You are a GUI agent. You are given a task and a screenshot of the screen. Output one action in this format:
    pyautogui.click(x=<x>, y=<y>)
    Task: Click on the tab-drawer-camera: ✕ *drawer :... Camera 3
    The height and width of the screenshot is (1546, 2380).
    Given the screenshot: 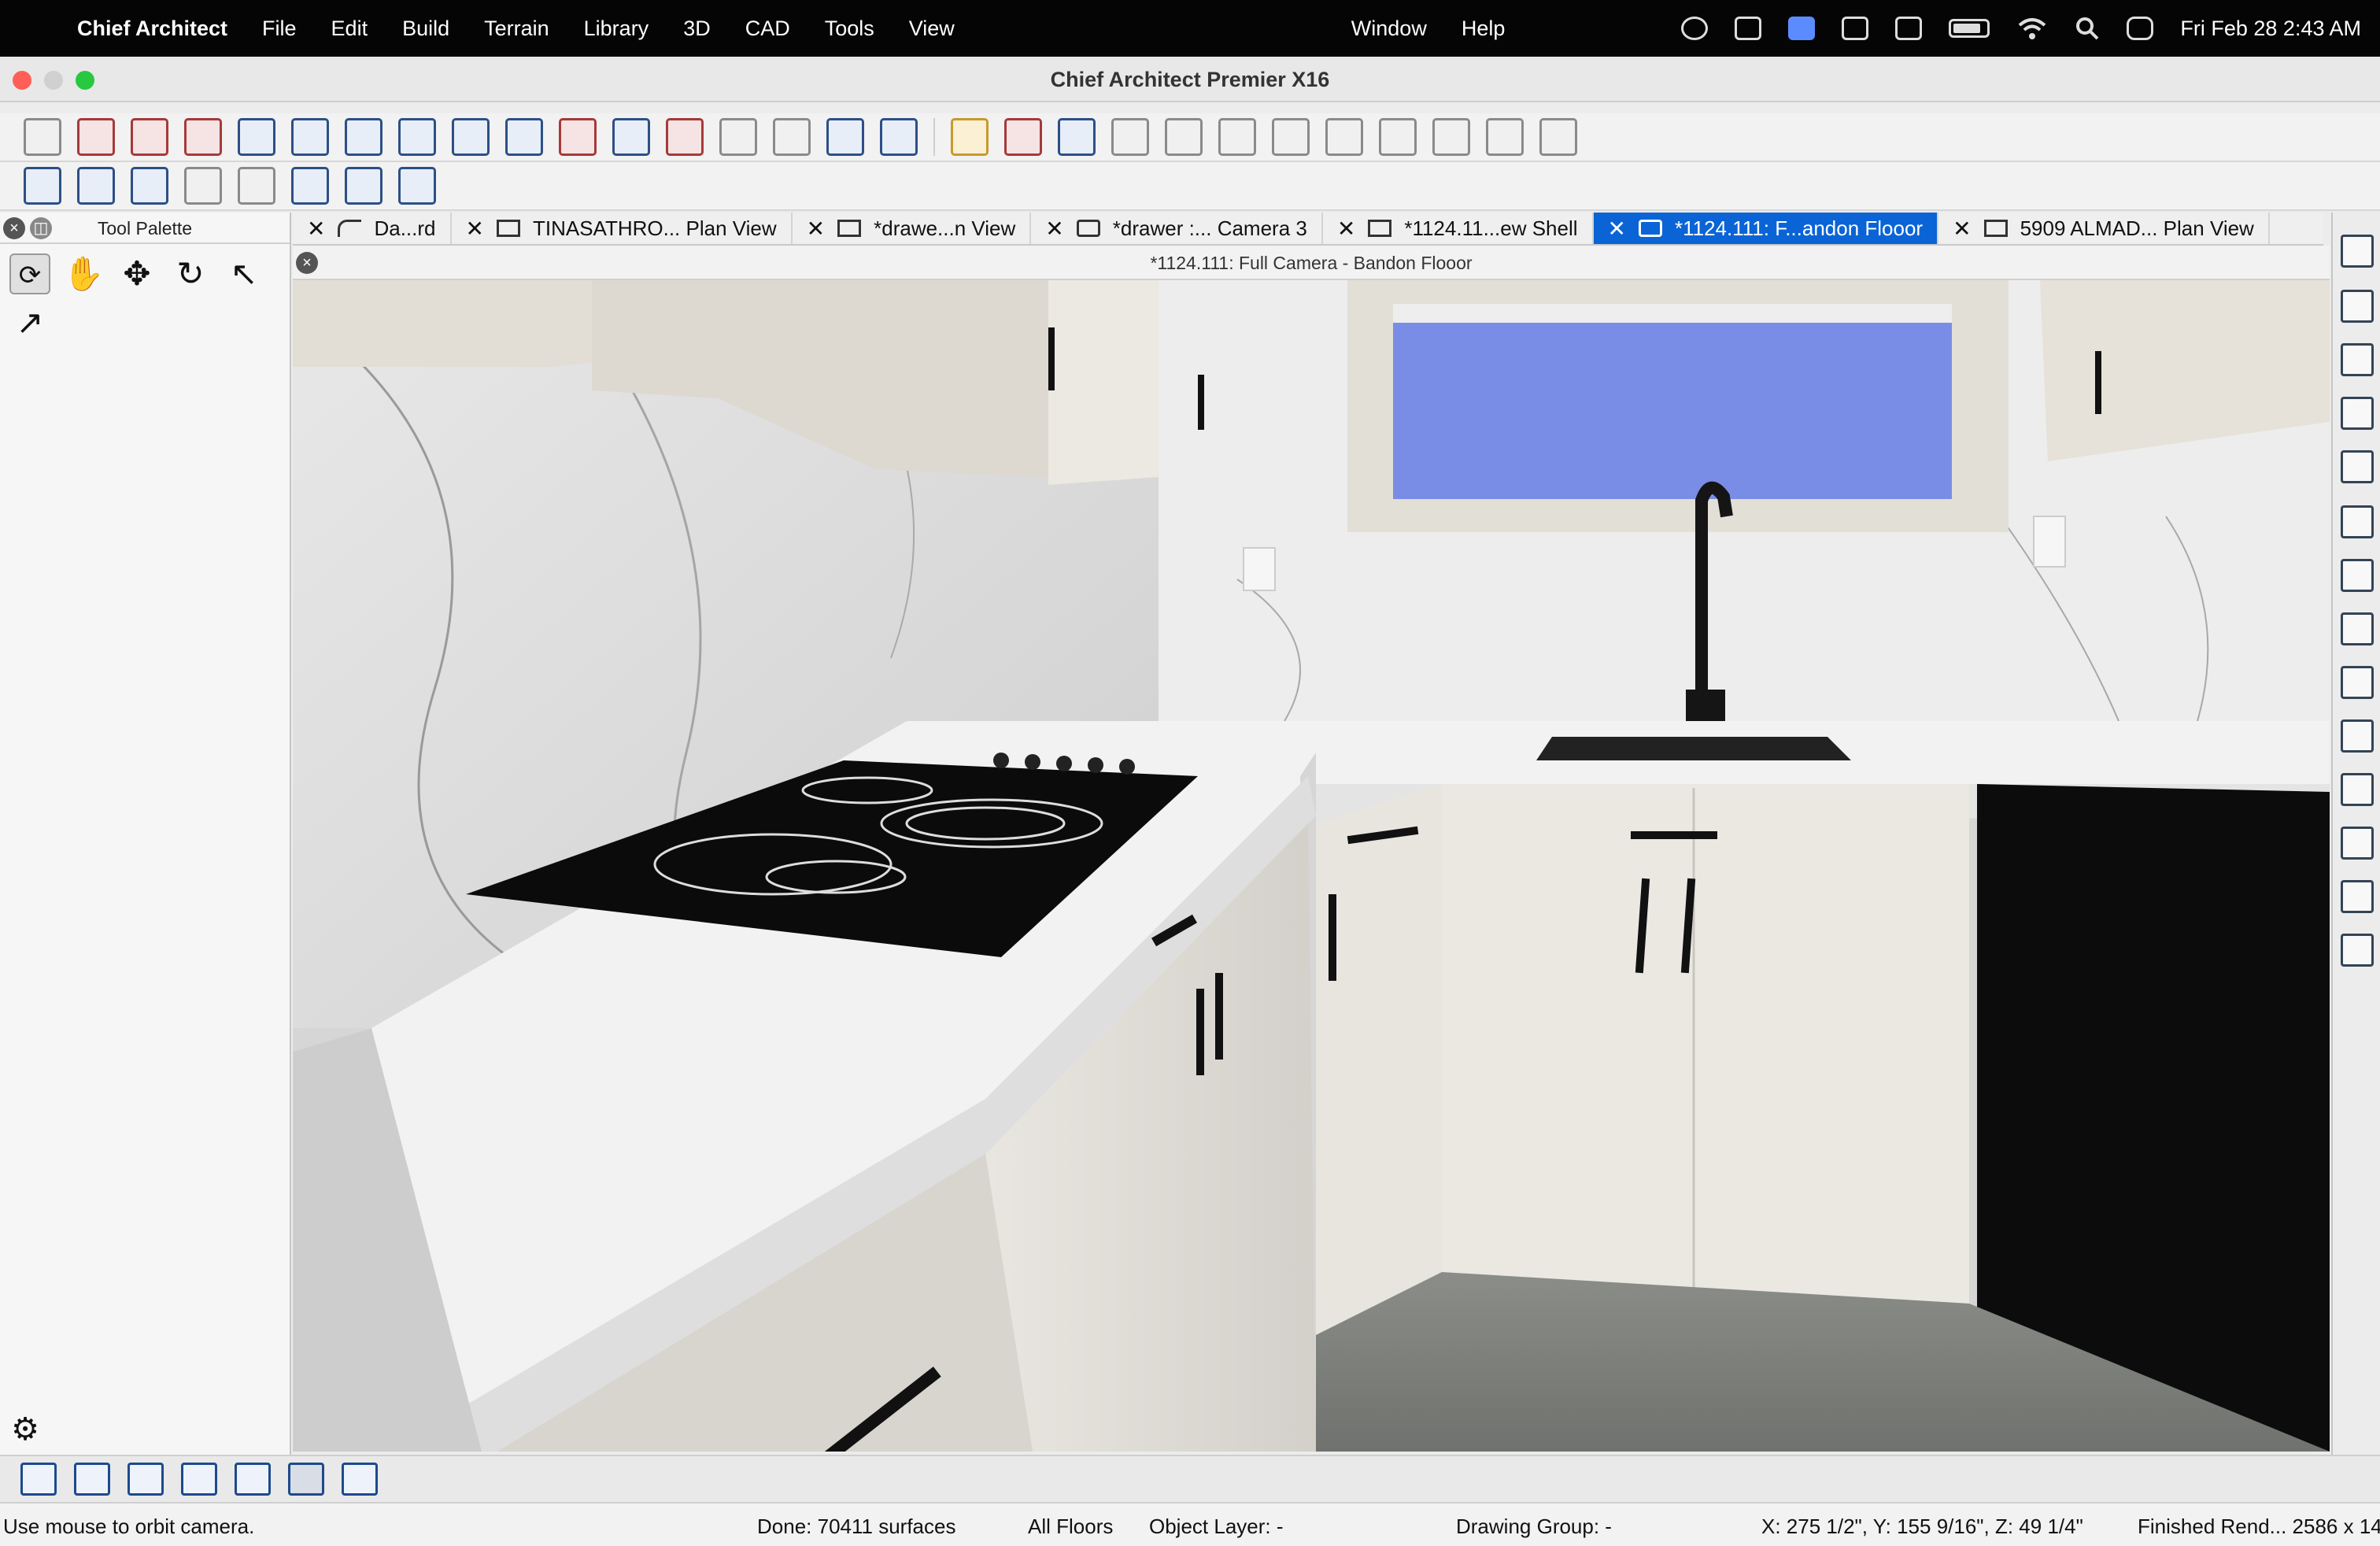 What is the action you would take?
    pyautogui.click(x=1177, y=228)
    